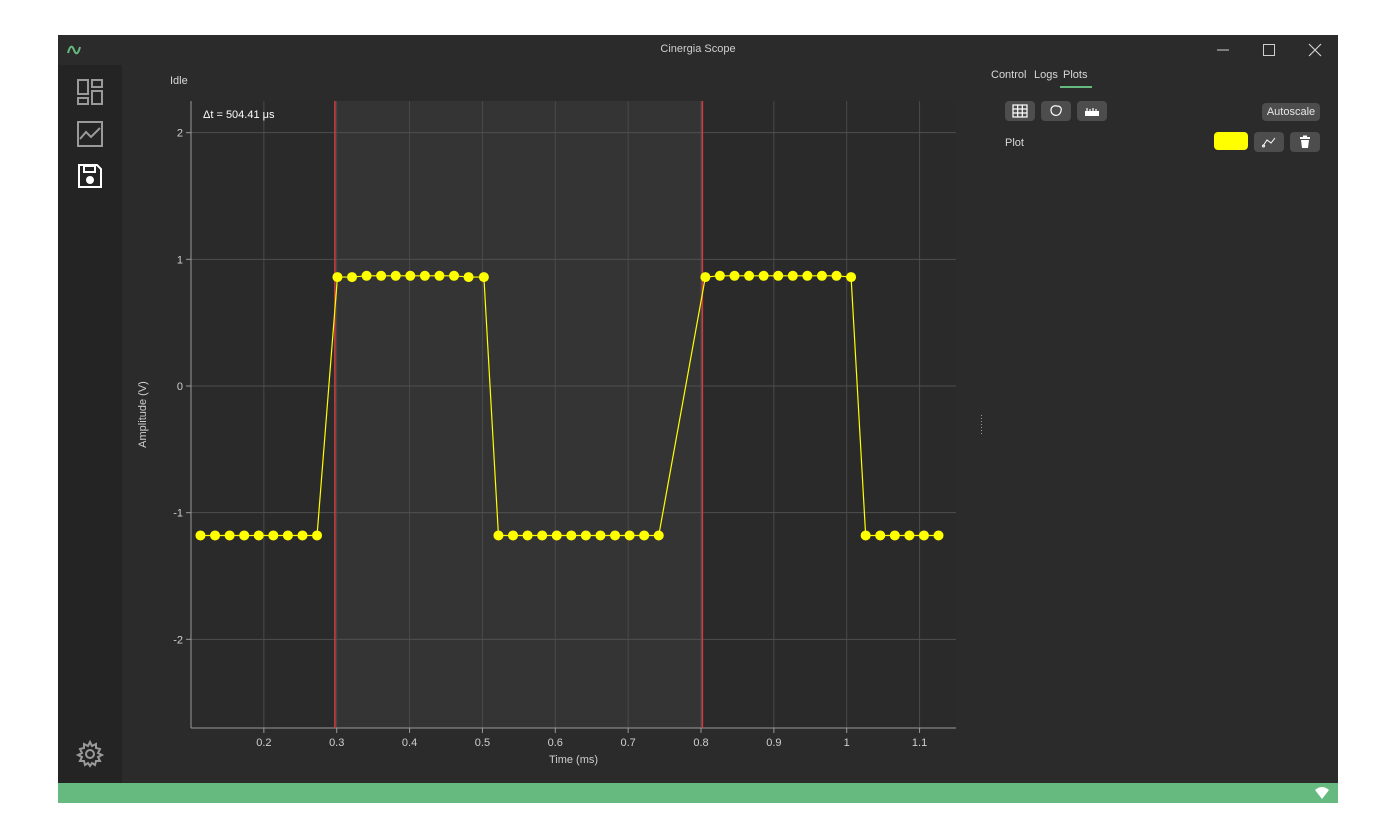 The height and width of the screenshot is (838, 1396). I want to click on y-tick-label: 0, so click(180, 387).